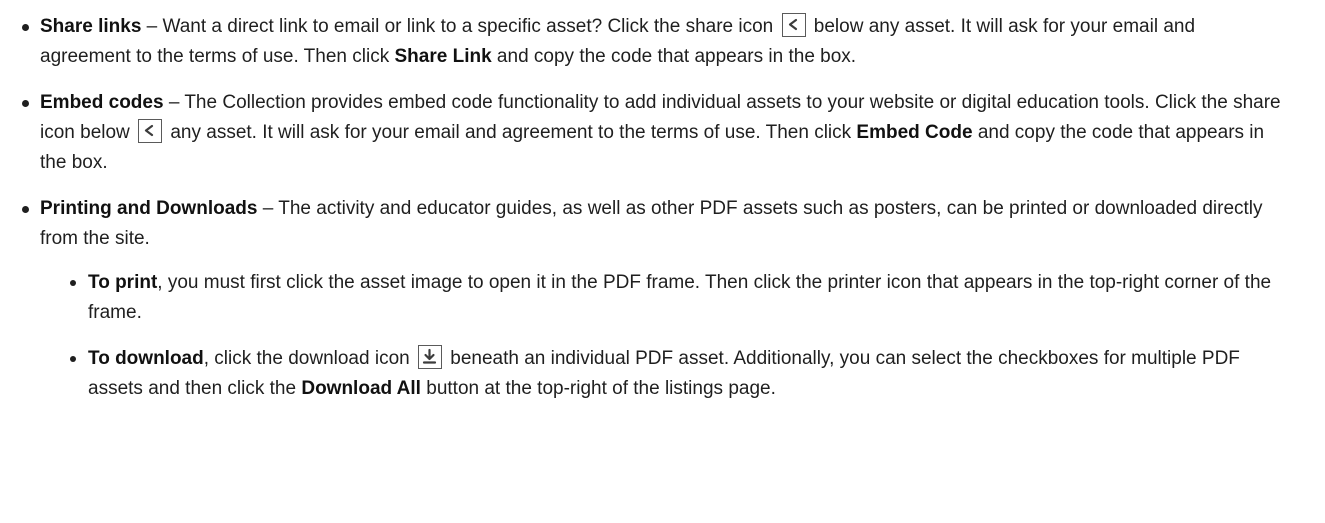  Describe the element at coordinates (102, 102) in the screenshot. I see `item-title: Embed codes` at that location.